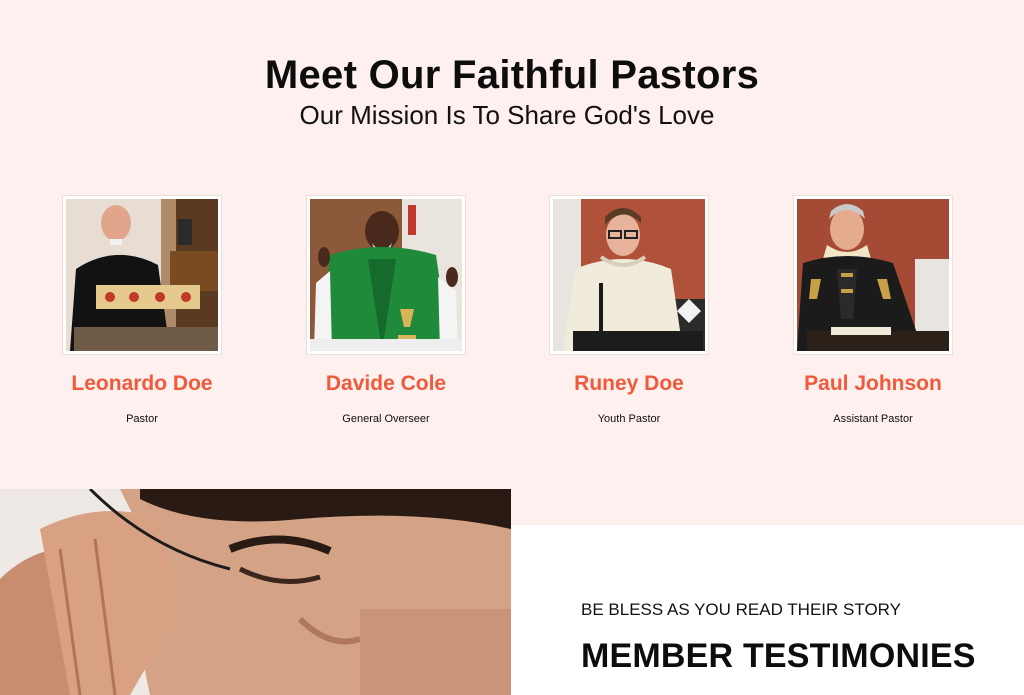 The width and height of the screenshot is (1024, 695). Describe the element at coordinates (142, 419) in the screenshot. I see `pastor-role: Pastor` at that location.